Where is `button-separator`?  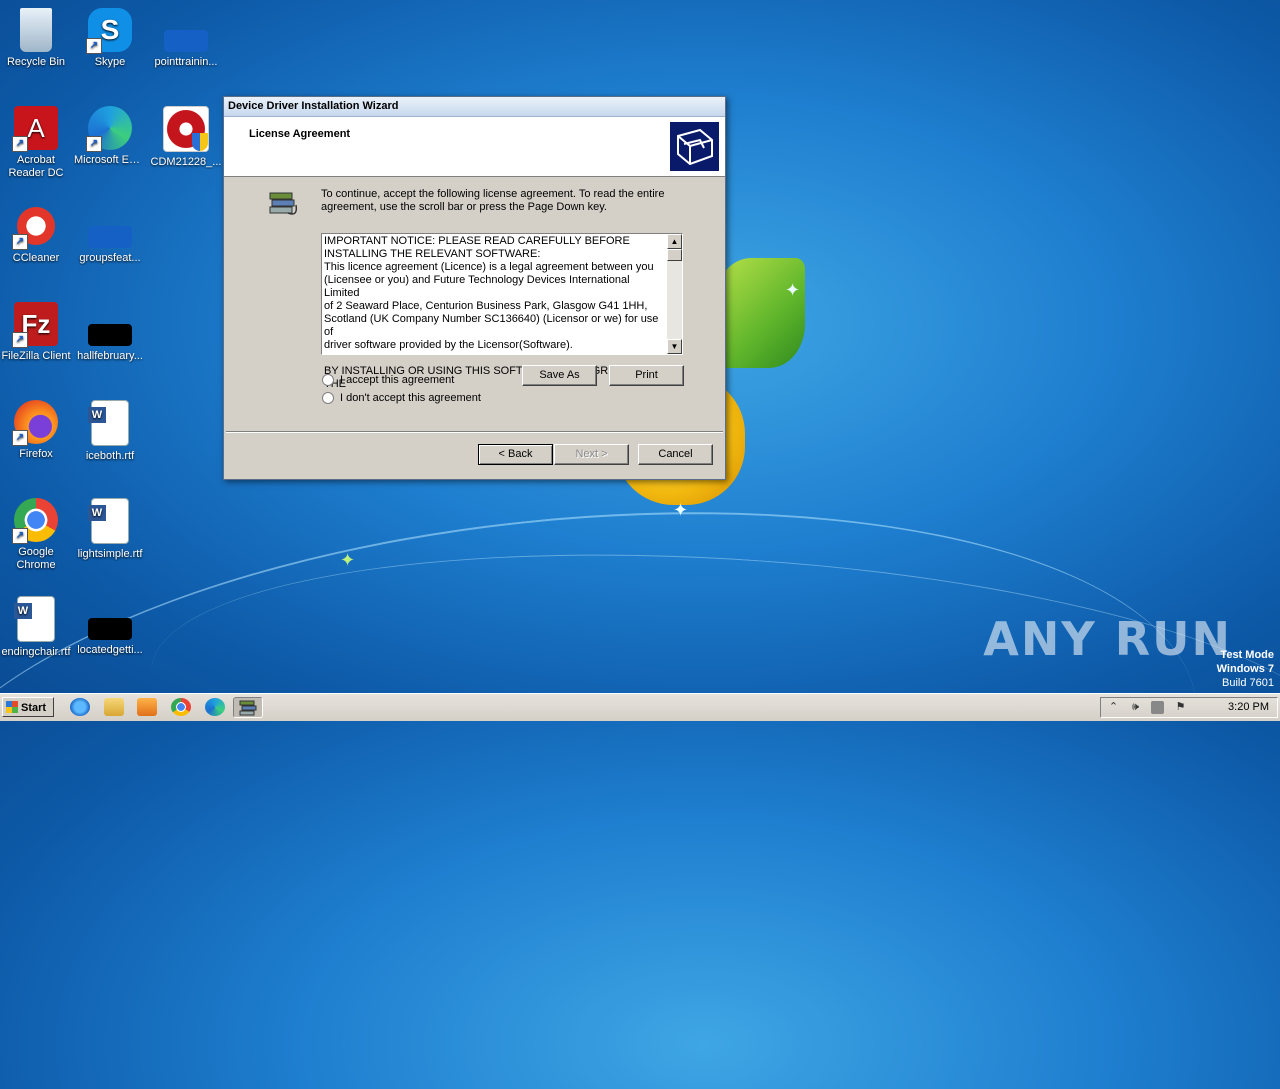
button-separator is located at coordinates (474, 432).